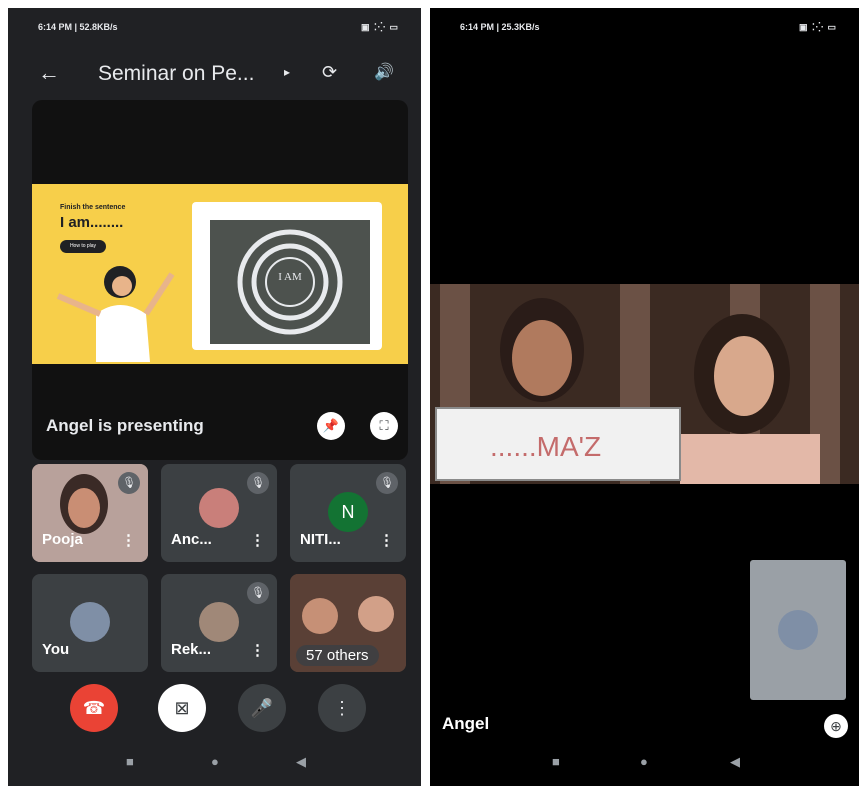  Describe the element at coordinates (214, 23) in the screenshot. I see `status-bar: 6:14 PM | 52.8KB/s ▣ ⁚⁛ ▭` at that location.